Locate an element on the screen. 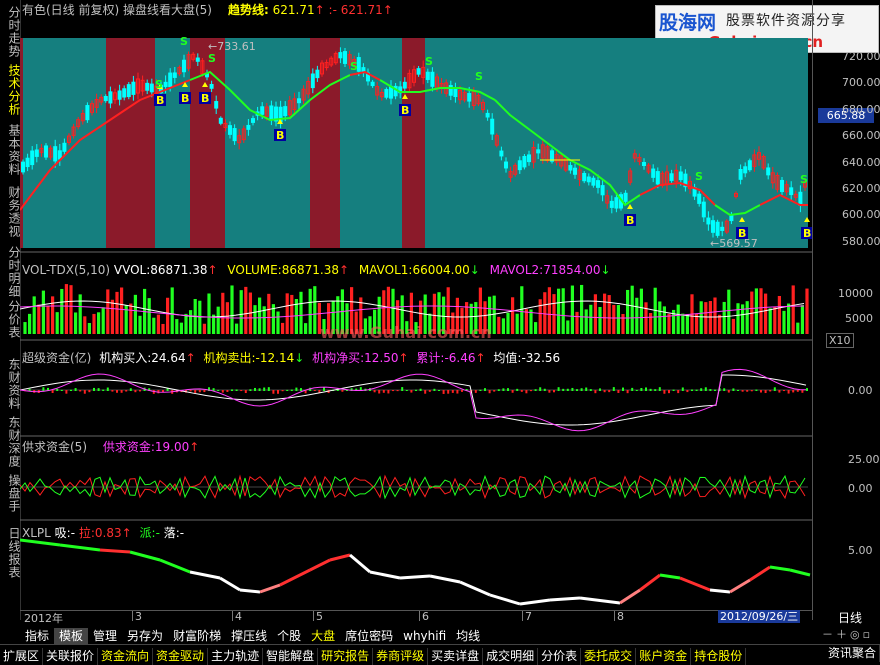  bottom-tab-8: 席位密码 is located at coordinates (369, 636).